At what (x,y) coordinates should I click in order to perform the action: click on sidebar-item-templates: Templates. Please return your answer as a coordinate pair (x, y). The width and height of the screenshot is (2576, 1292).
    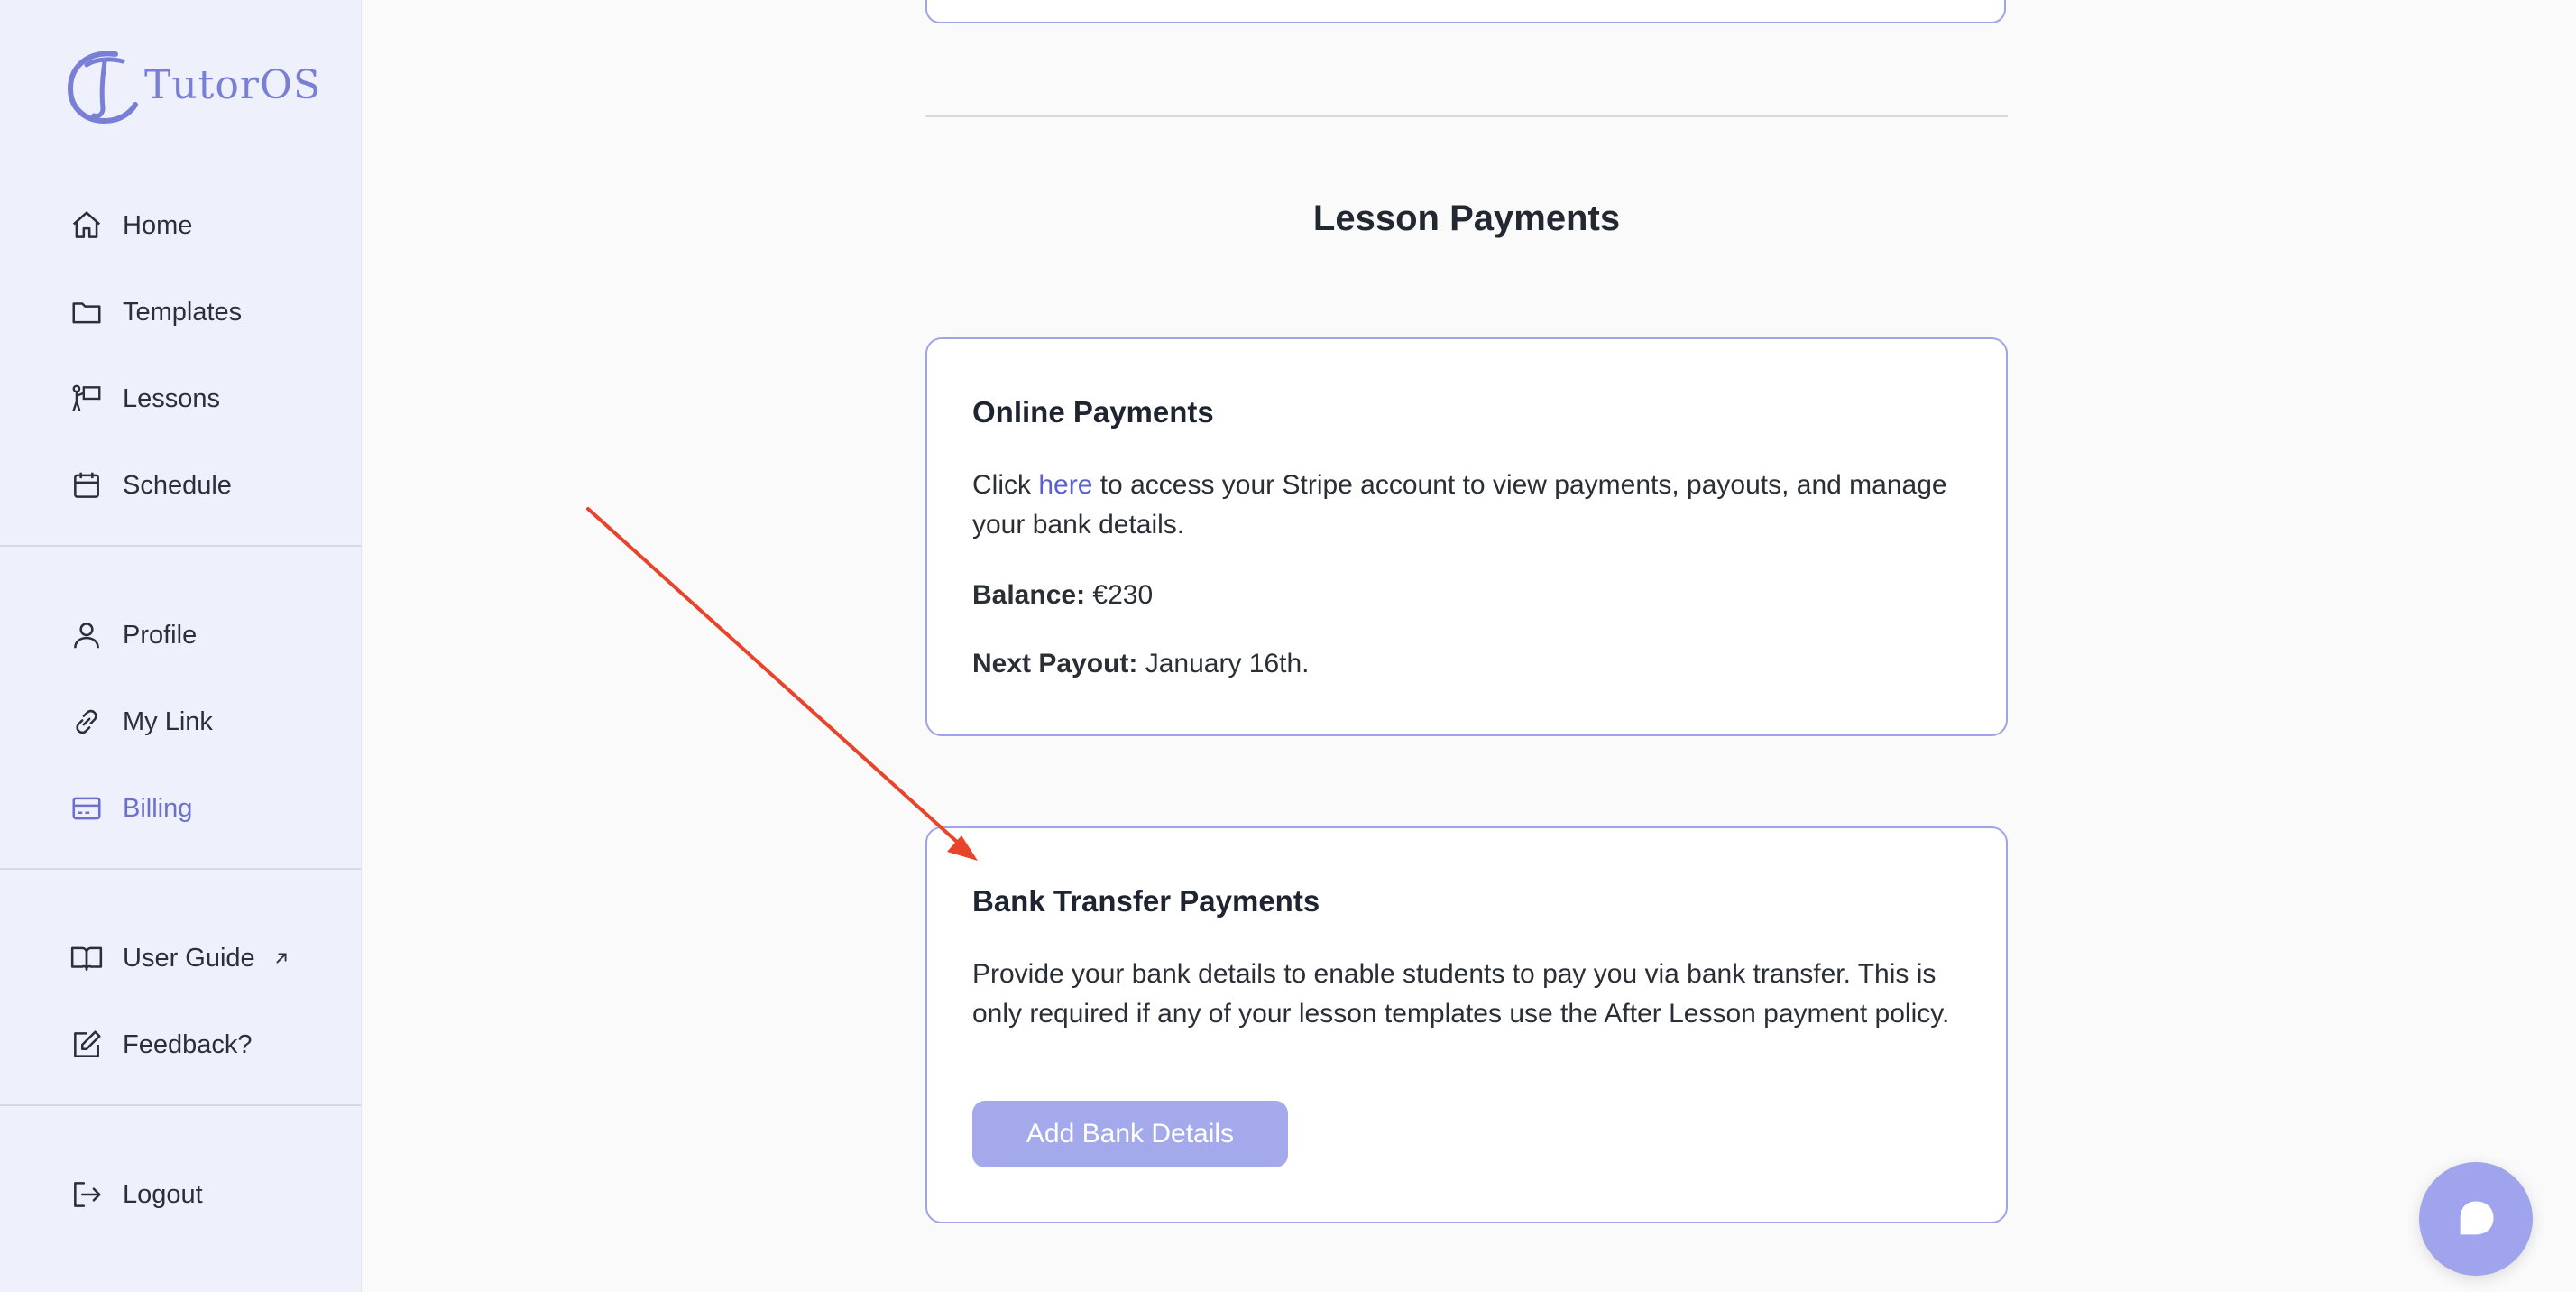
    Looking at the image, I should click on (156, 312).